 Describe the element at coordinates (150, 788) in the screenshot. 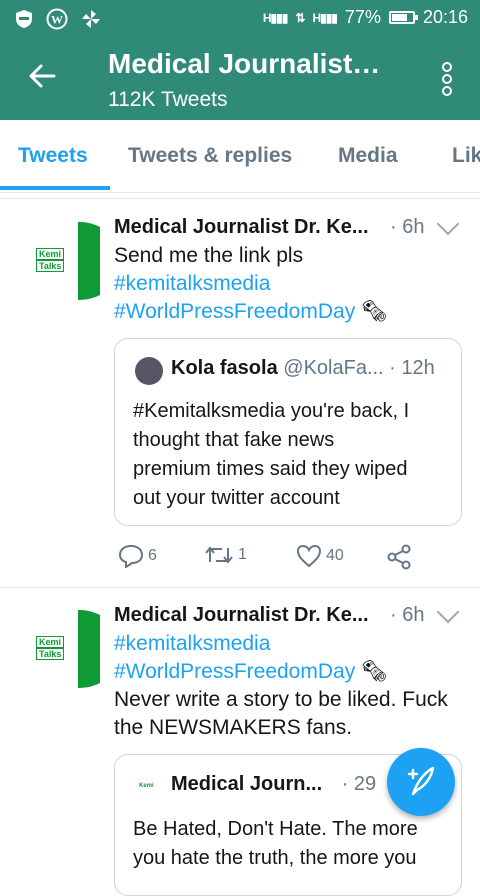

I see `avatar: Kemi` at that location.